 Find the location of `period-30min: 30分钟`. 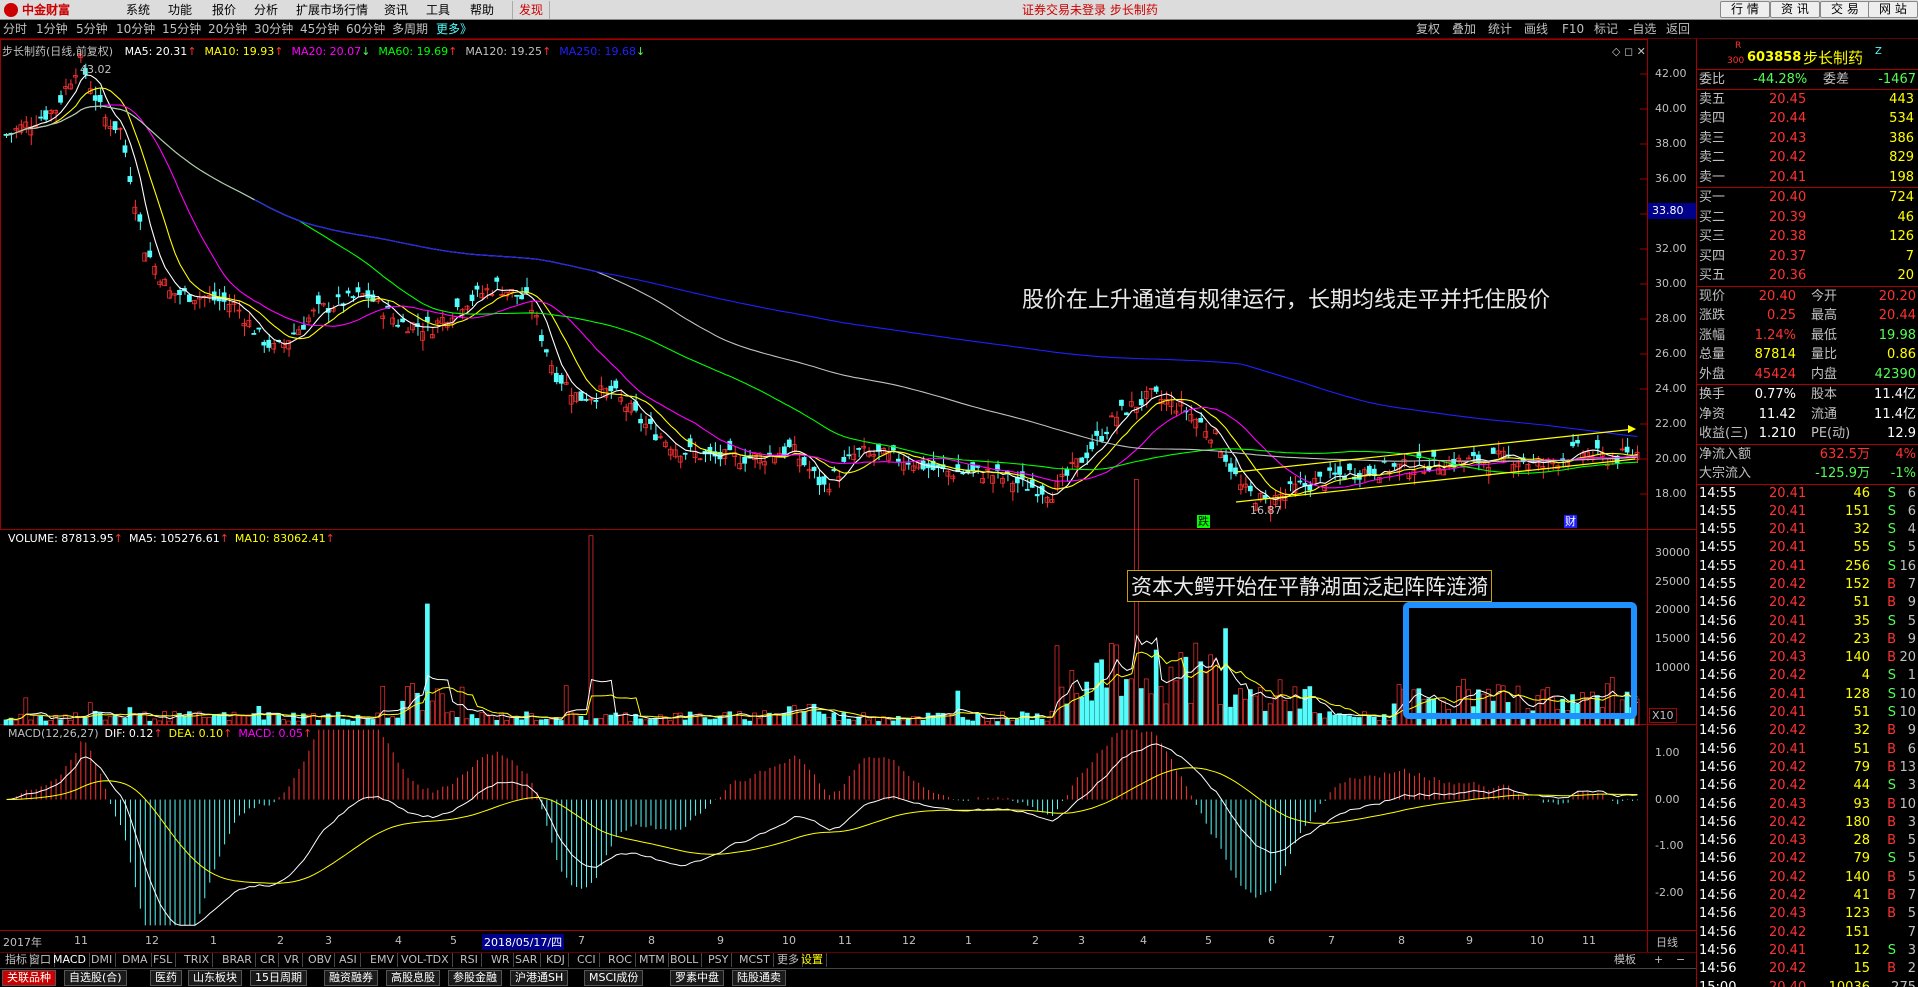

period-30min: 30分钟 is located at coordinates (273, 29).